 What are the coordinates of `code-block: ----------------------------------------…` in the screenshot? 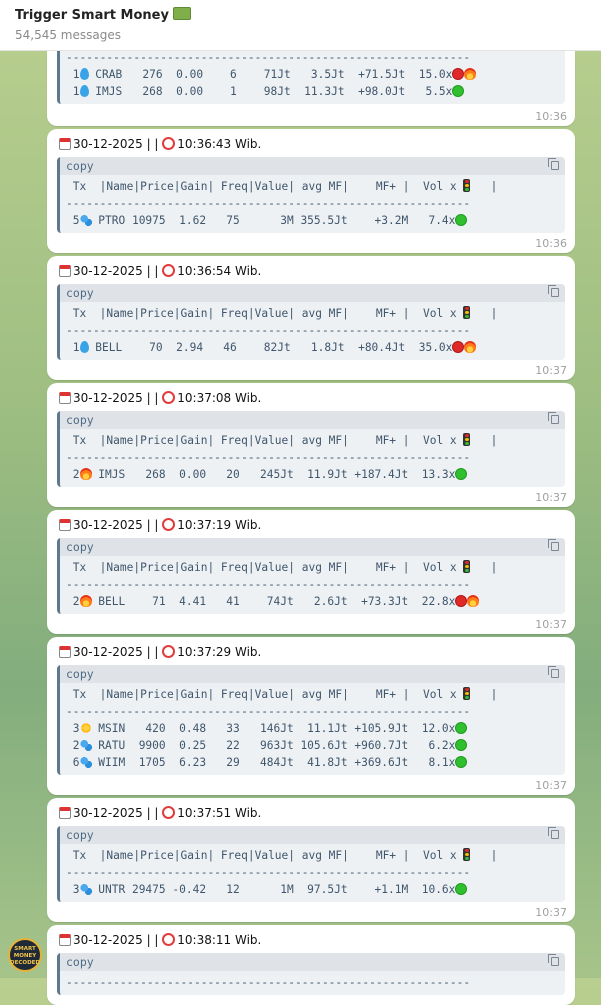 It's located at (311, 75).